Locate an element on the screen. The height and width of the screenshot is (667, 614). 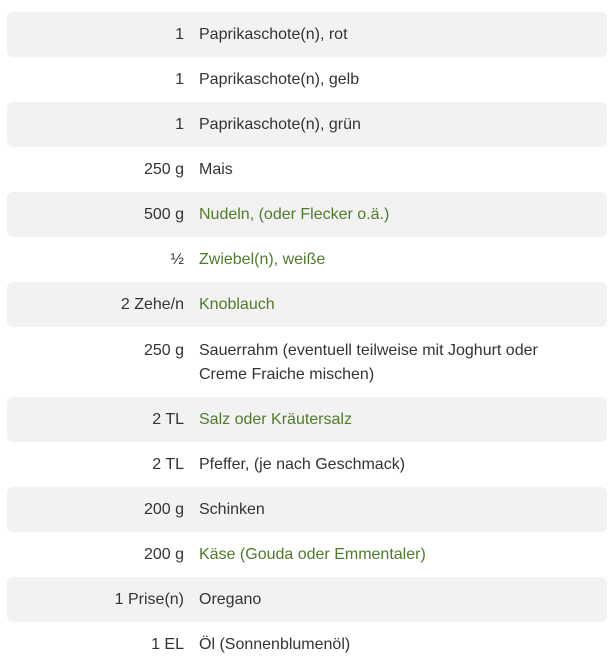
ingredient-link-knoblauch: Knoblauch is located at coordinates (403, 305).